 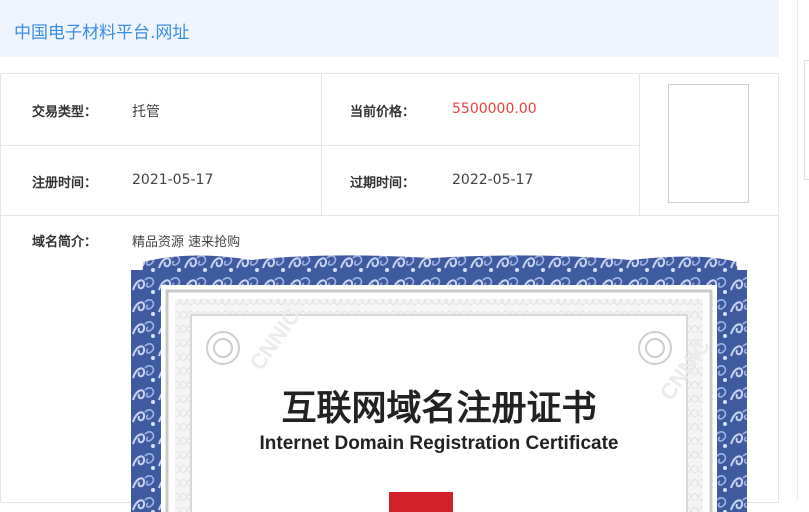 What do you see at coordinates (803, 249) in the screenshot?
I see `right-sidebar` at bounding box center [803, 249].